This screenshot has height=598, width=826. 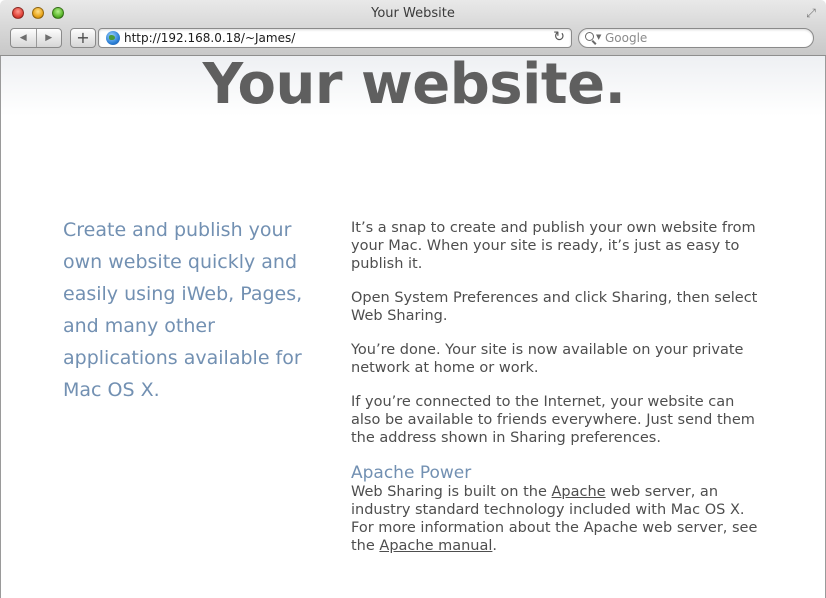 What do you see at coordinates (413, 13) in the screenshot?
I see `window-title: Your Website` at bounding box center [413, 13].